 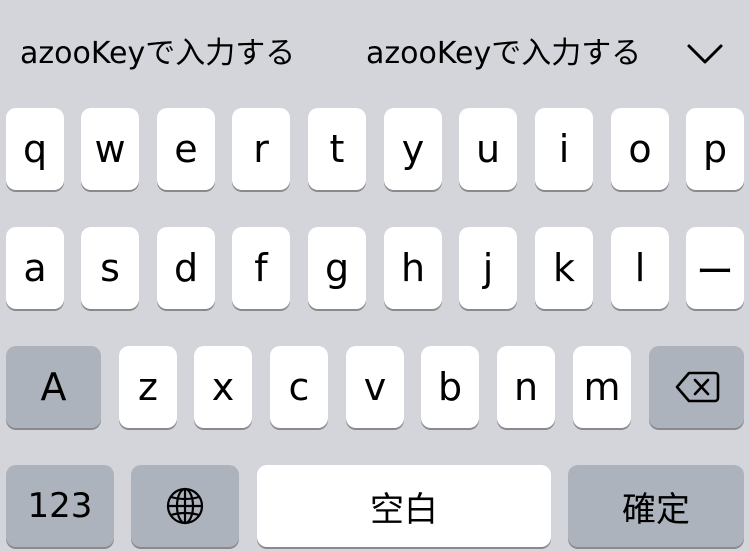 What do you see at coordinates (413, 268) in the screenshot?
I see `key-h: h` at bounding box center [413, 268].